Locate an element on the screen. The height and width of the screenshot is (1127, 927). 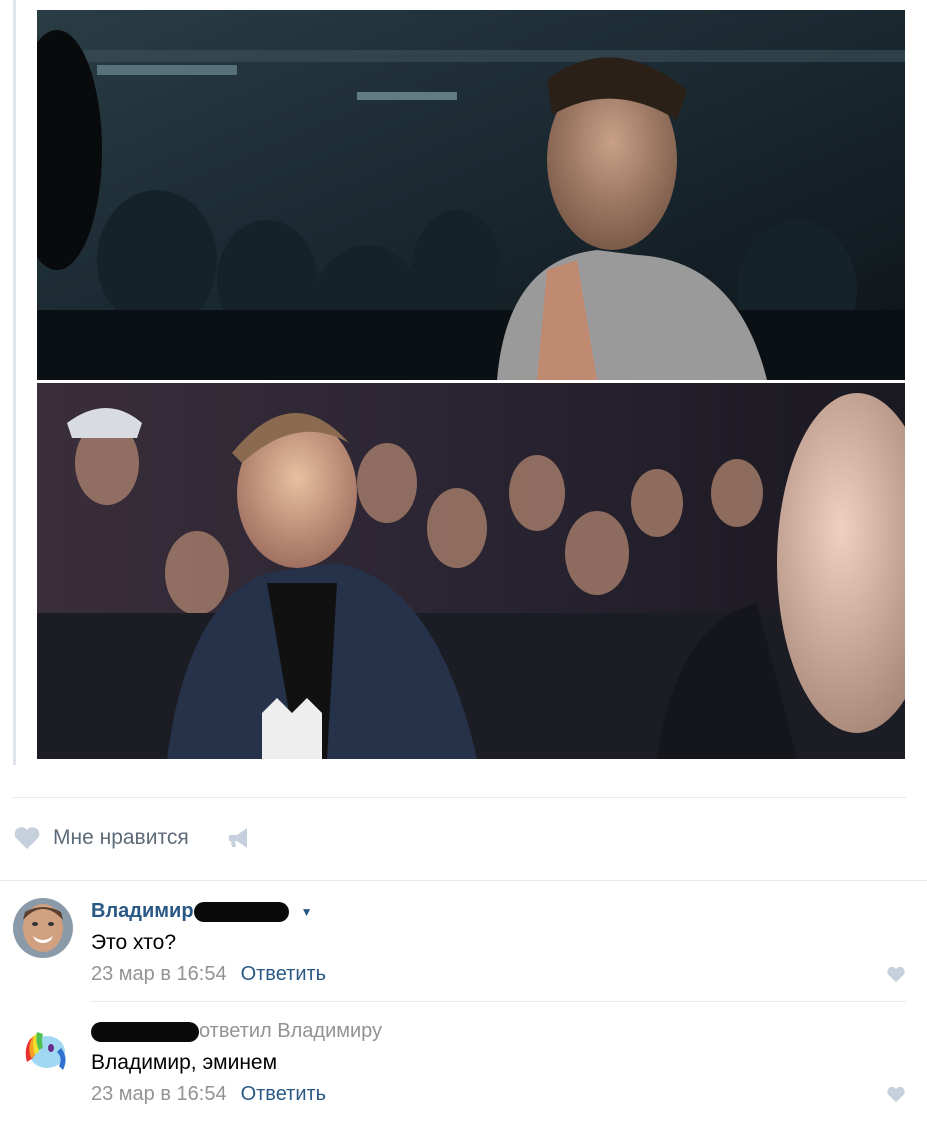
reply-to-label: ответил Владимиру is located at coordinates (290, 1031).